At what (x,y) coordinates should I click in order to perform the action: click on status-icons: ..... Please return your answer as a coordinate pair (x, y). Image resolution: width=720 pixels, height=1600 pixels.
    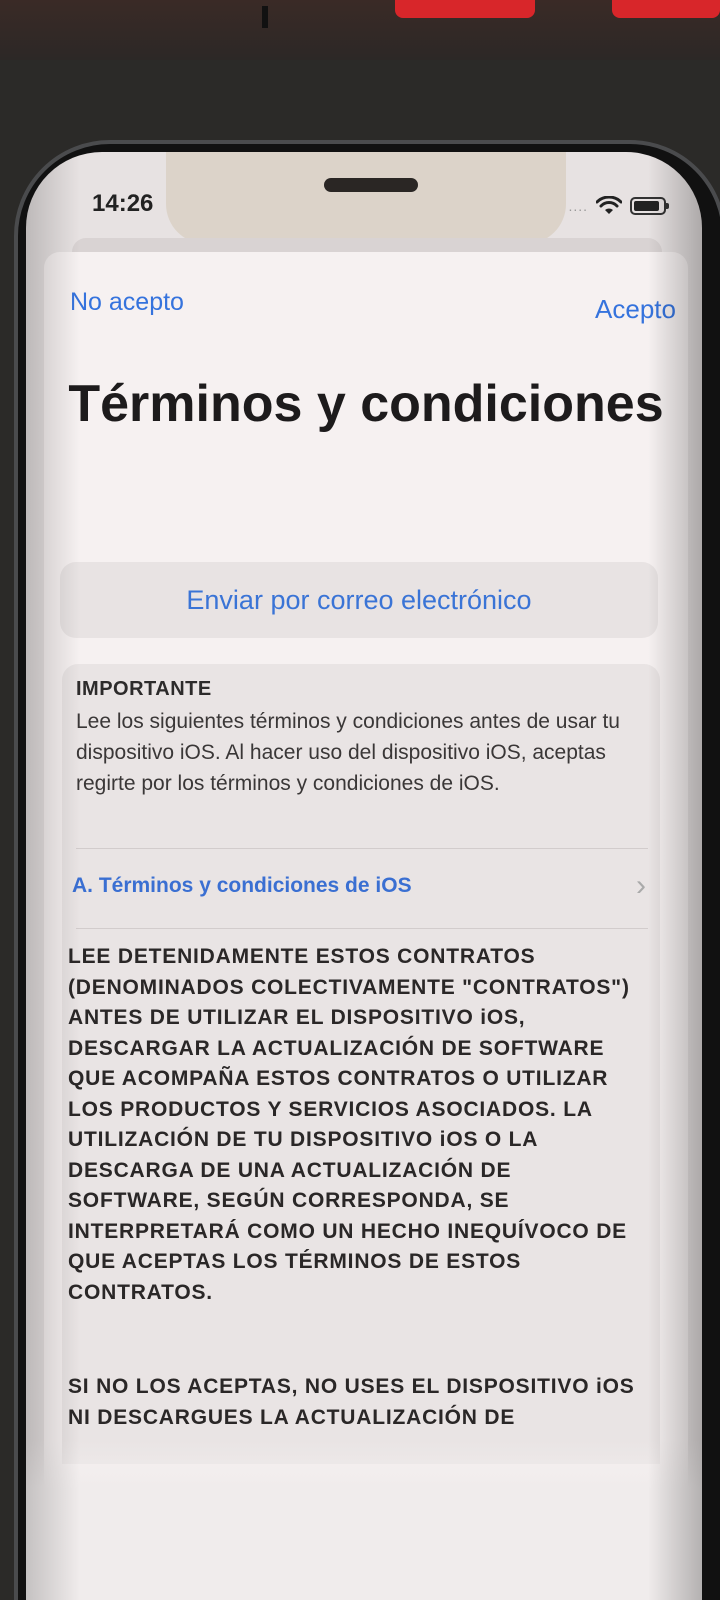
    Looking at the image, I should click on (618, 206).